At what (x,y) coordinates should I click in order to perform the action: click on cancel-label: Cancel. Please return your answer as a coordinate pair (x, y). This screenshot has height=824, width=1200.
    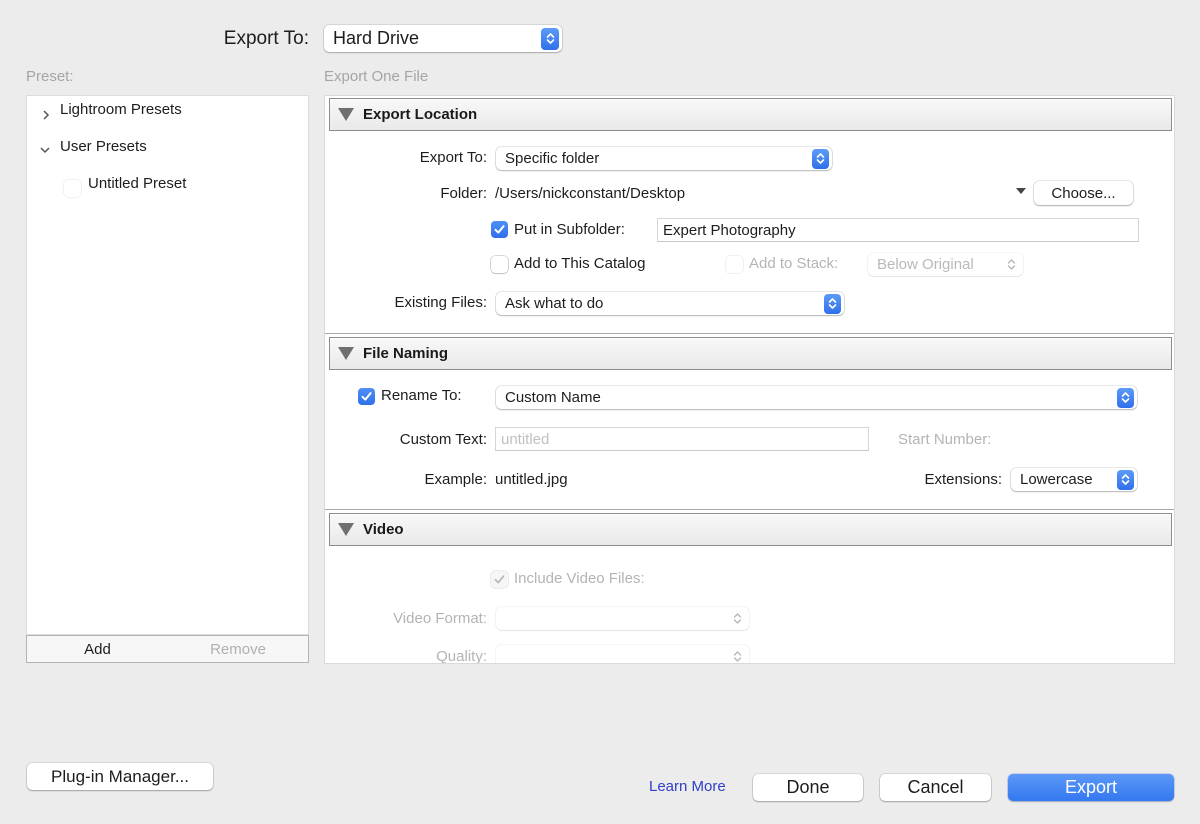
    Looking at the image, I should click on (935, 787).